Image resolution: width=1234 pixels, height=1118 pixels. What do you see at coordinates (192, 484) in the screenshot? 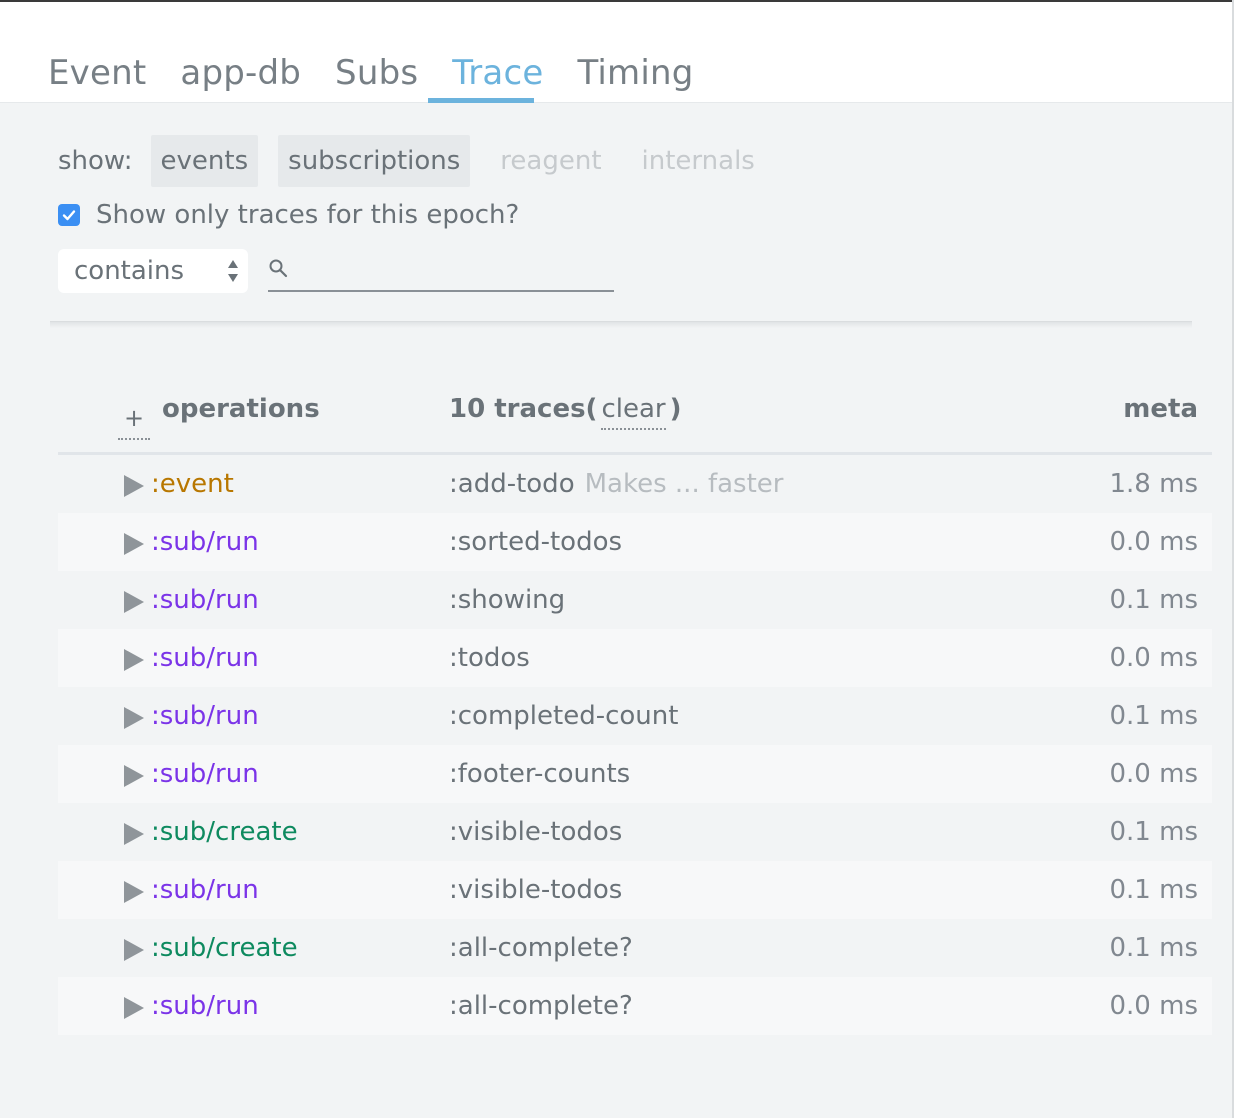
I see `operation-type: :event` at bounding box center [192, 484].